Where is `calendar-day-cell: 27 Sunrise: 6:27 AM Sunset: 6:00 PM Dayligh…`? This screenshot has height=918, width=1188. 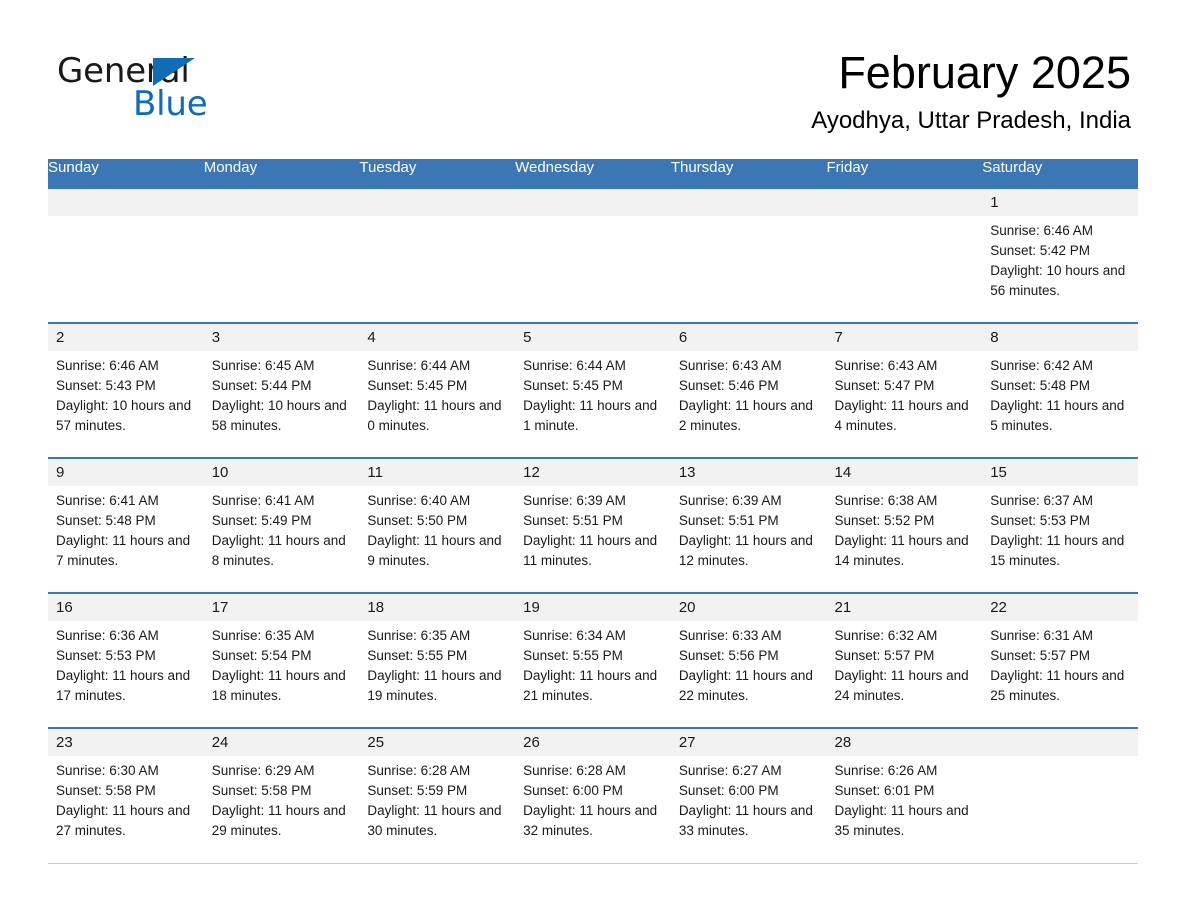
calendar-day-cell: 27 Sunrise: 6:27 AM Sunset: 6:00 PM Dayligh… is located at coordinates (748, 796).